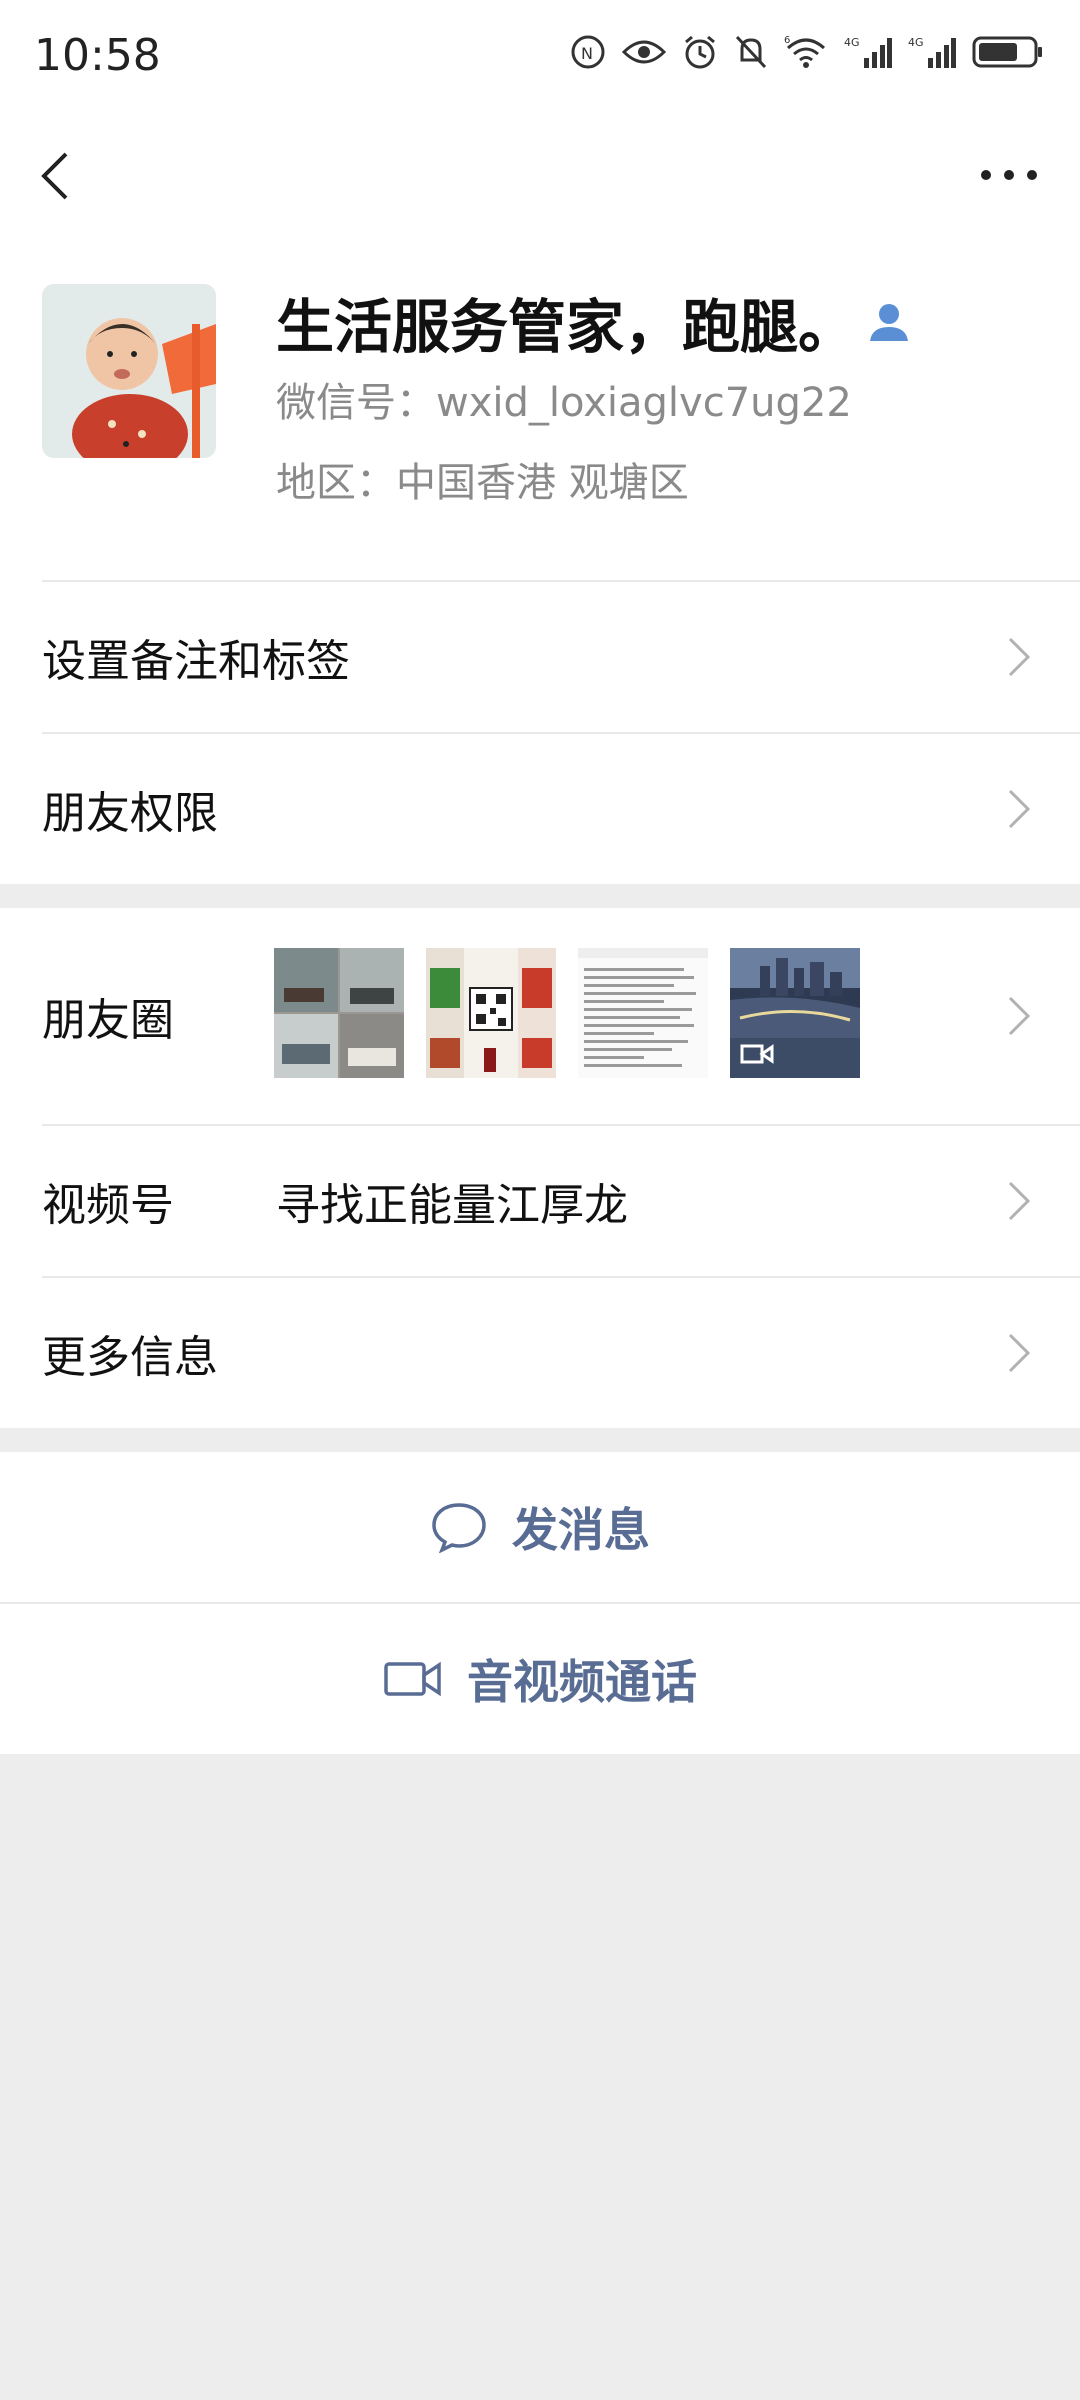 The width and height of the screenshot is (1080, 2400). I want to click on send-message-label: 发消息, so click(581, 1530).